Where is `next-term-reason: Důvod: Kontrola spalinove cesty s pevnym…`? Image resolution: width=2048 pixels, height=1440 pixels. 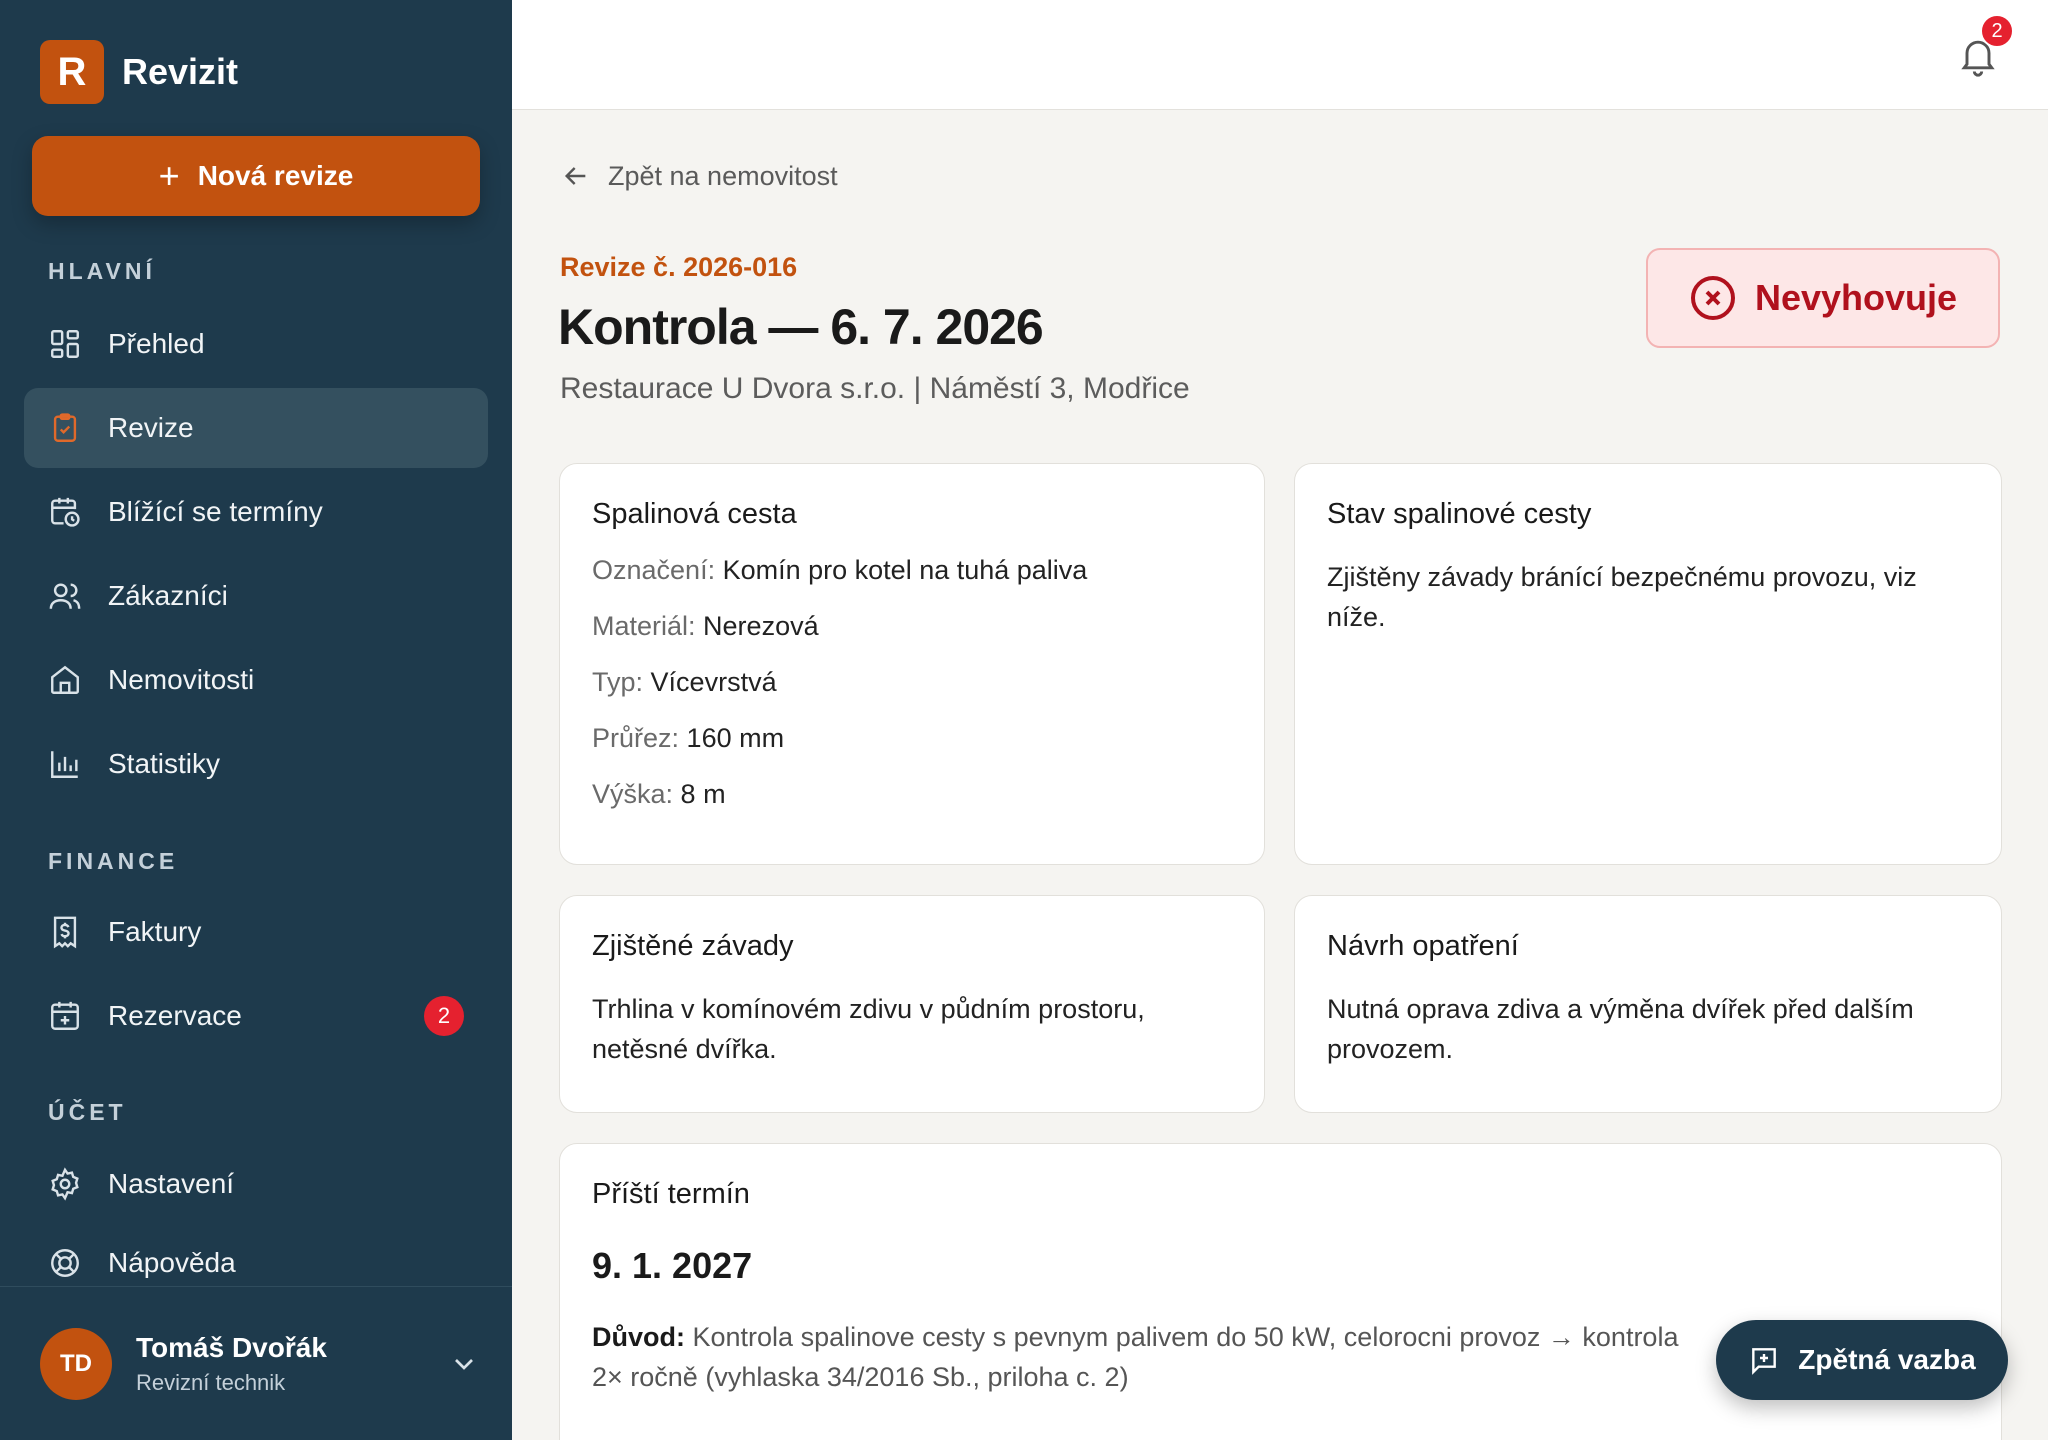
next-term-reason: Důvod: Kontrola spalinove cesty s pevnym… is located at coordinates (1142, 1357).